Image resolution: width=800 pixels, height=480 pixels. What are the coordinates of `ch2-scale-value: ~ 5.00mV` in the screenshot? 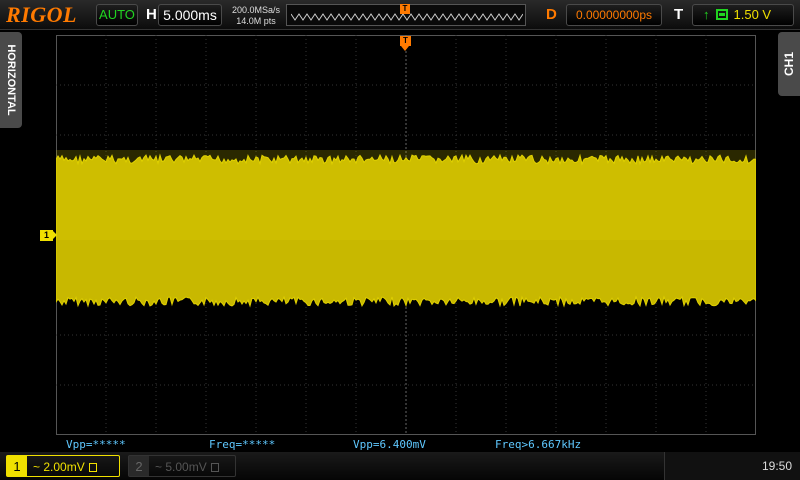 It's located at (181, 467).